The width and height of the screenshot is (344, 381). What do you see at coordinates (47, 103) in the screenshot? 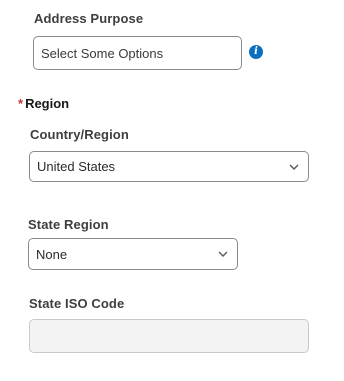
I see `region-title: Region` at bounding box center [47, 103].